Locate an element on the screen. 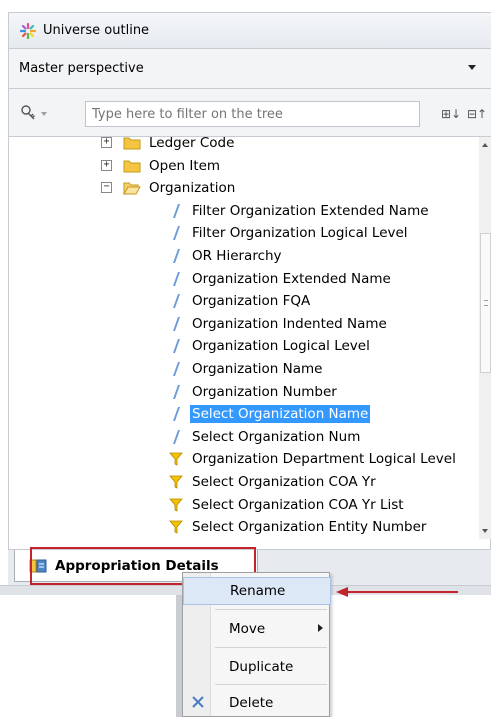 This screenshot has width=491, height=717. tree-item: + Ledger Code is located at coordinates (168, 145).